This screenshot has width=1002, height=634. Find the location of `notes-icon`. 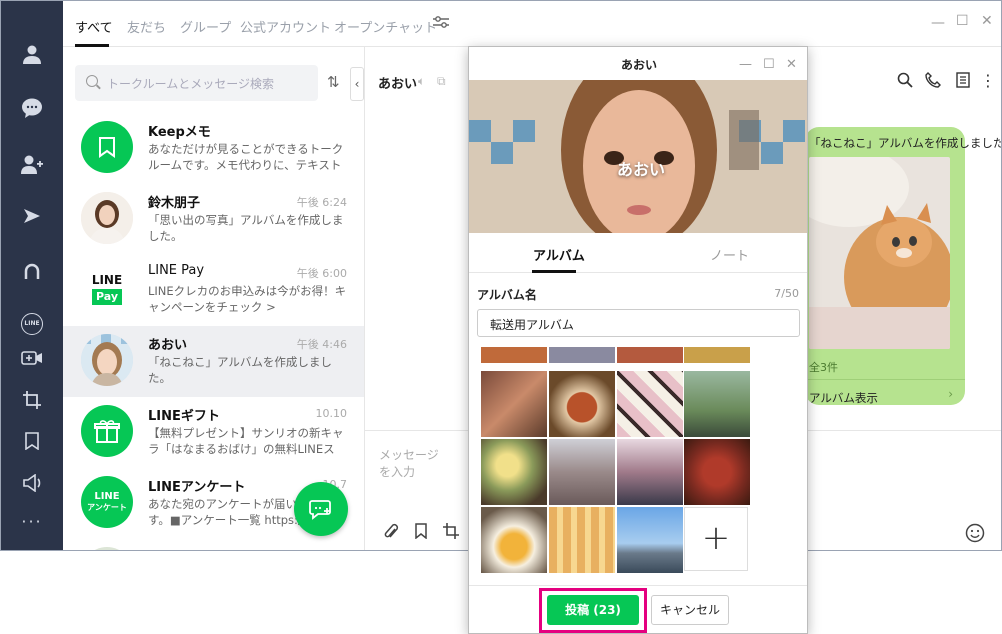

notes-icon is located at coordinates (963, 81).